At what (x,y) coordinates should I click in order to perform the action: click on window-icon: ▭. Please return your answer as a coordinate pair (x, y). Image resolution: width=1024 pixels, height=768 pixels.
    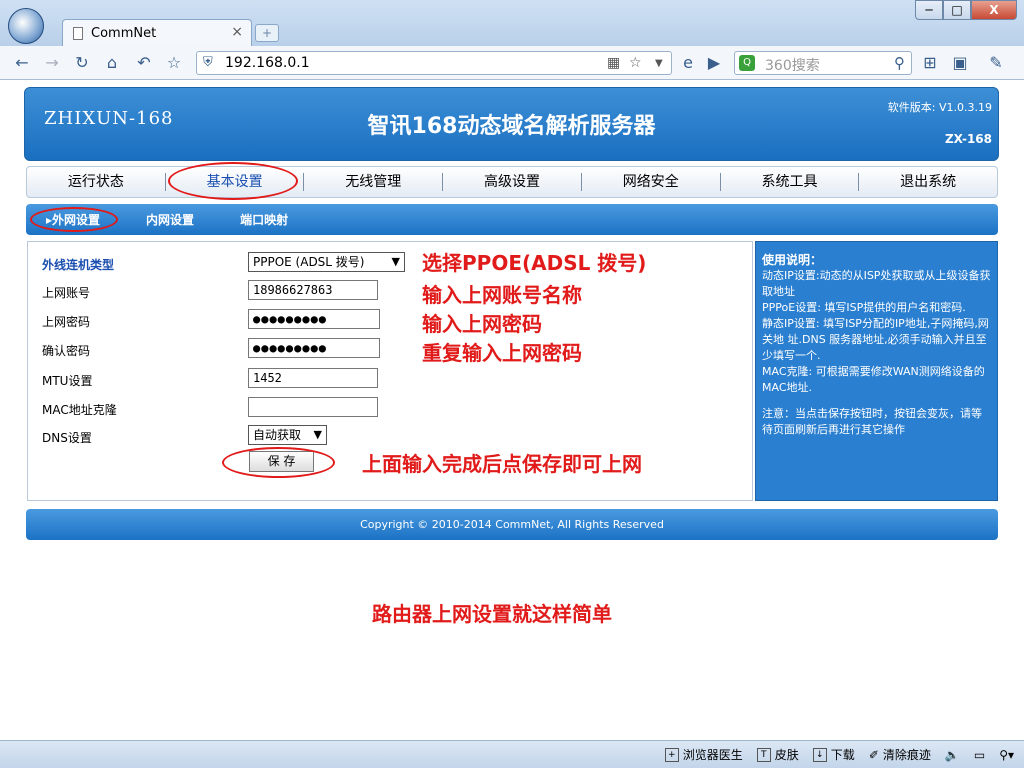
    Looking at the image, I should click on (979, 754).